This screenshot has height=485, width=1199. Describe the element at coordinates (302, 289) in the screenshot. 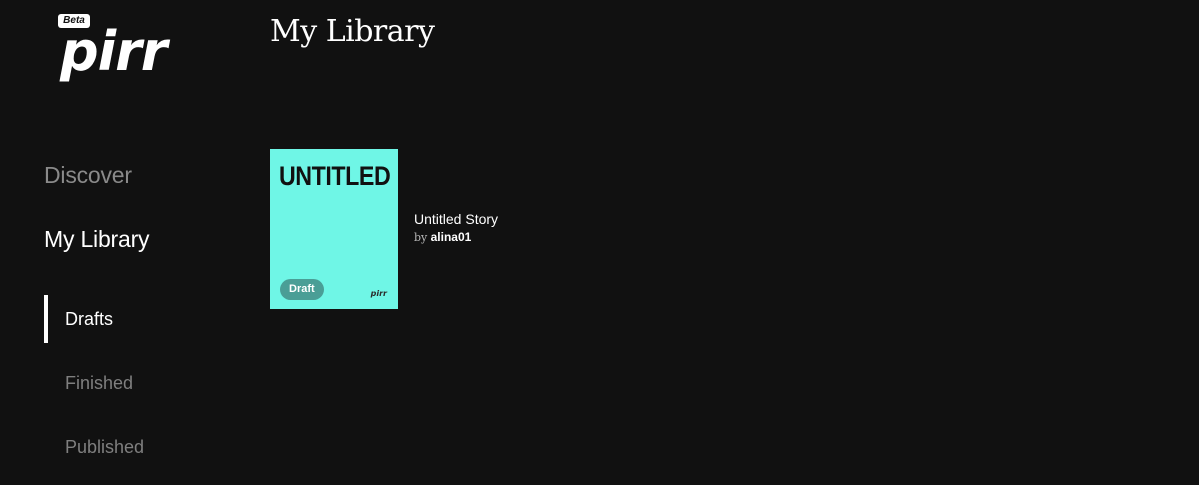

I see `draft-badge: Draft` at that location.